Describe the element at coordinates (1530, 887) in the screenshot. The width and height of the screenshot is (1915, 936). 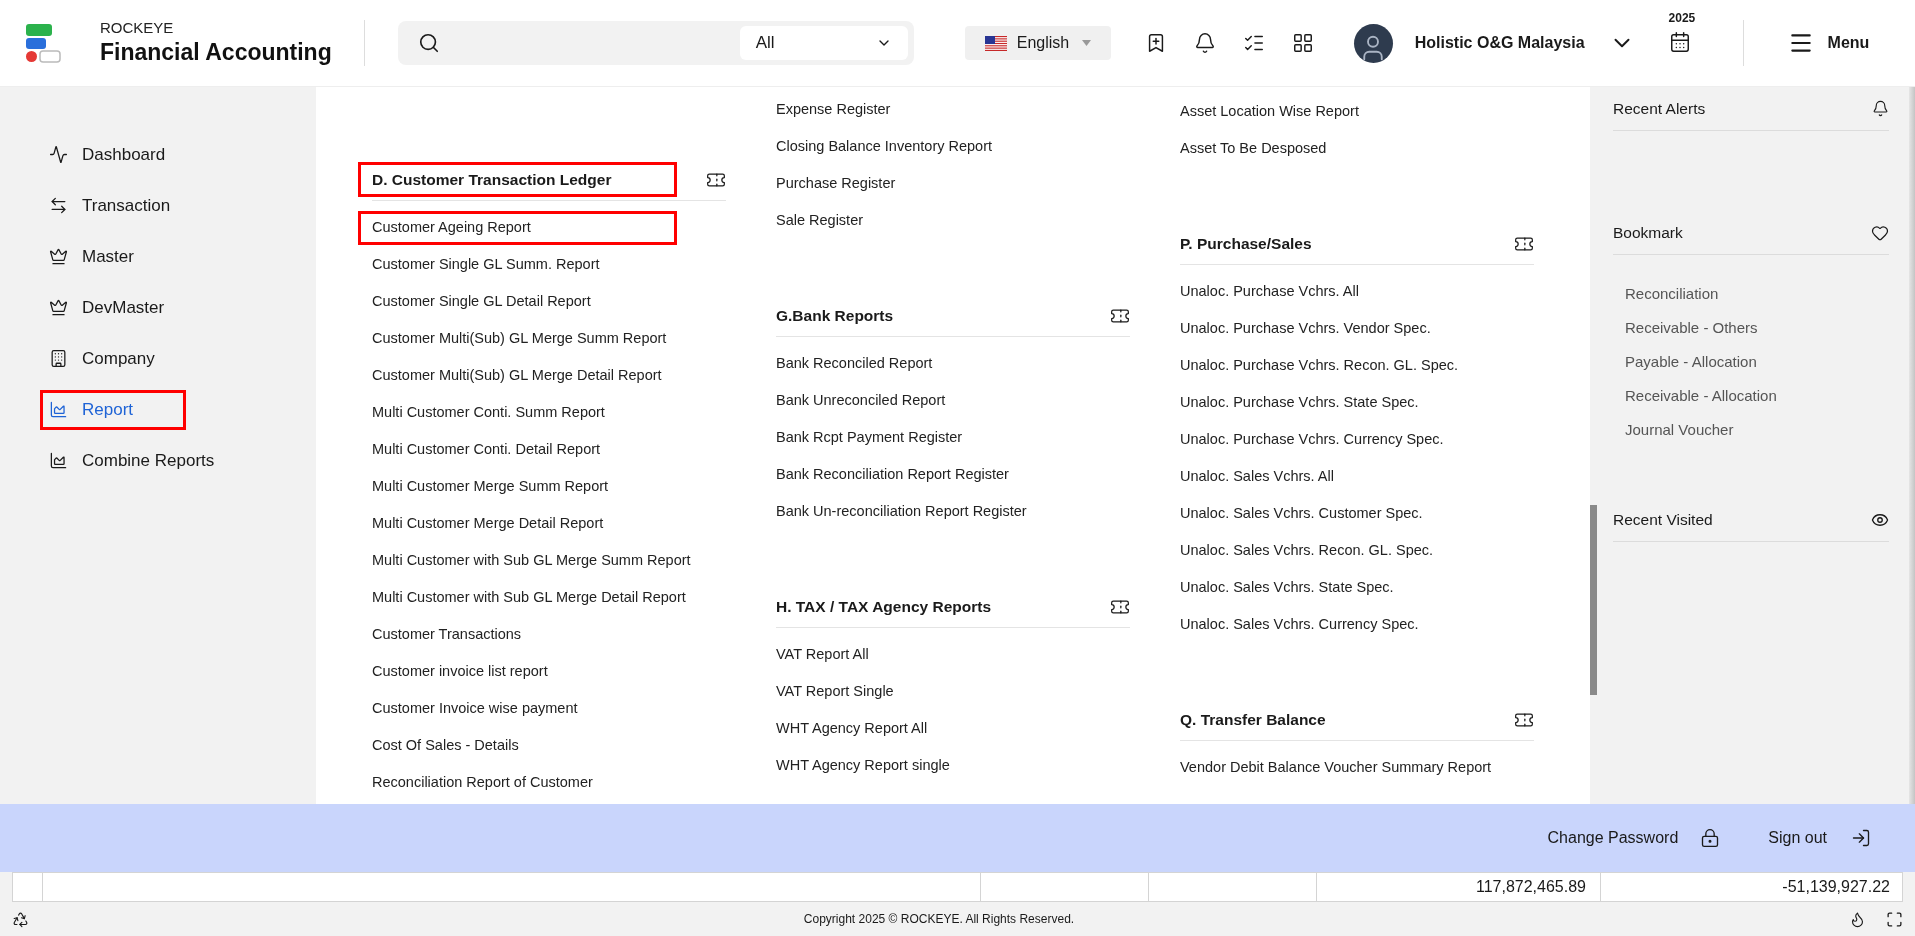
I see `table-cell-text: 117,872,465.89` at that location.